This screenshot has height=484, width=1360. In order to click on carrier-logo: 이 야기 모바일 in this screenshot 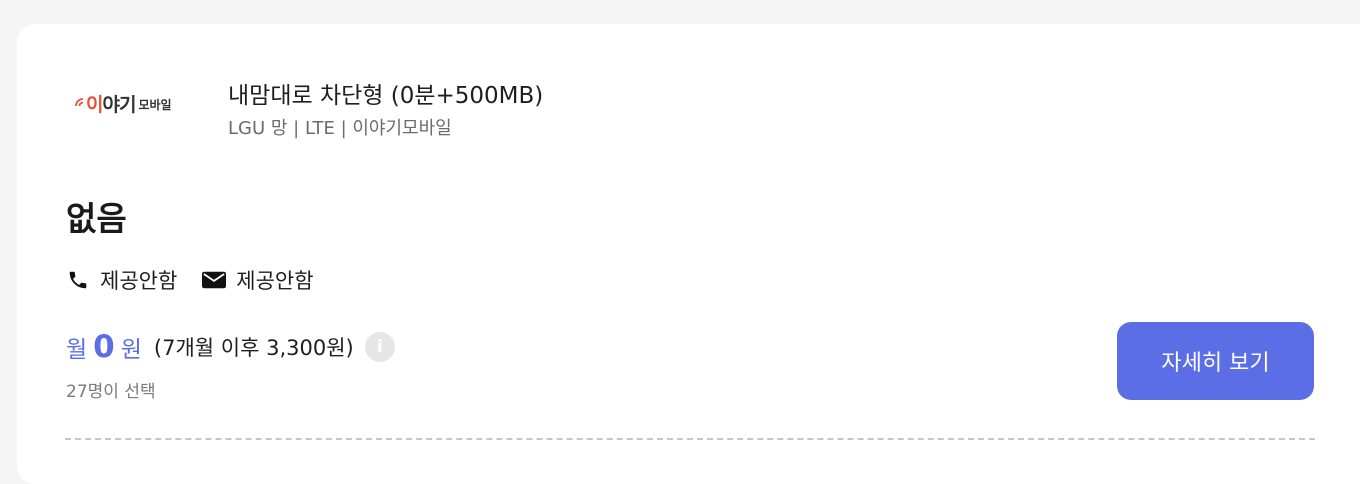, I will do `click(133, 103)`.